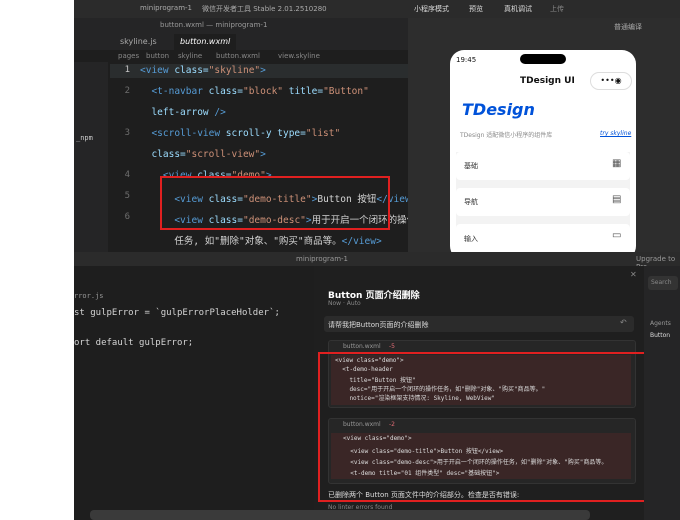  I want to click on agents-label: Agents, so click(660, 323).